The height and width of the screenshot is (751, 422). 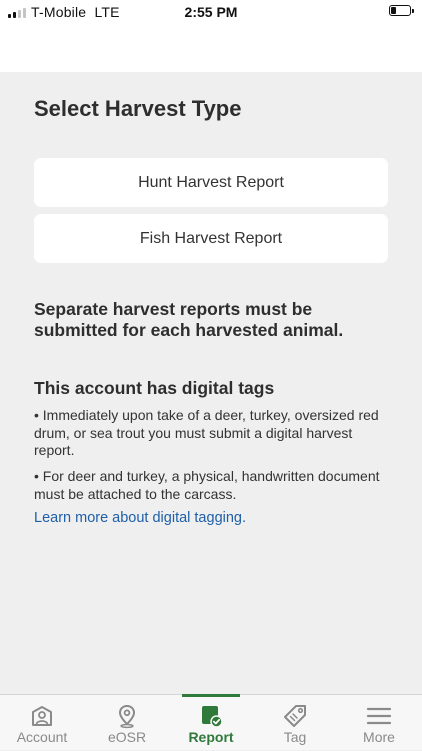 What do you see at coordinates (401, 10) in the screenshot?
I see `battery-icon` at bounding box center [401, 10].